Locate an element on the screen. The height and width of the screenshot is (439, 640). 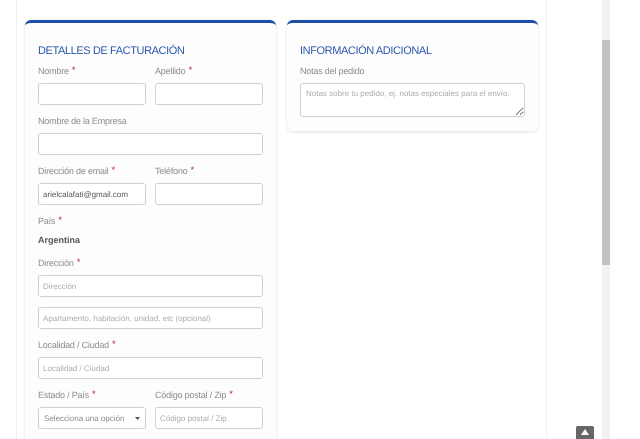
field-label: Nombre de la Empresa is located at coordinates (82, 121).